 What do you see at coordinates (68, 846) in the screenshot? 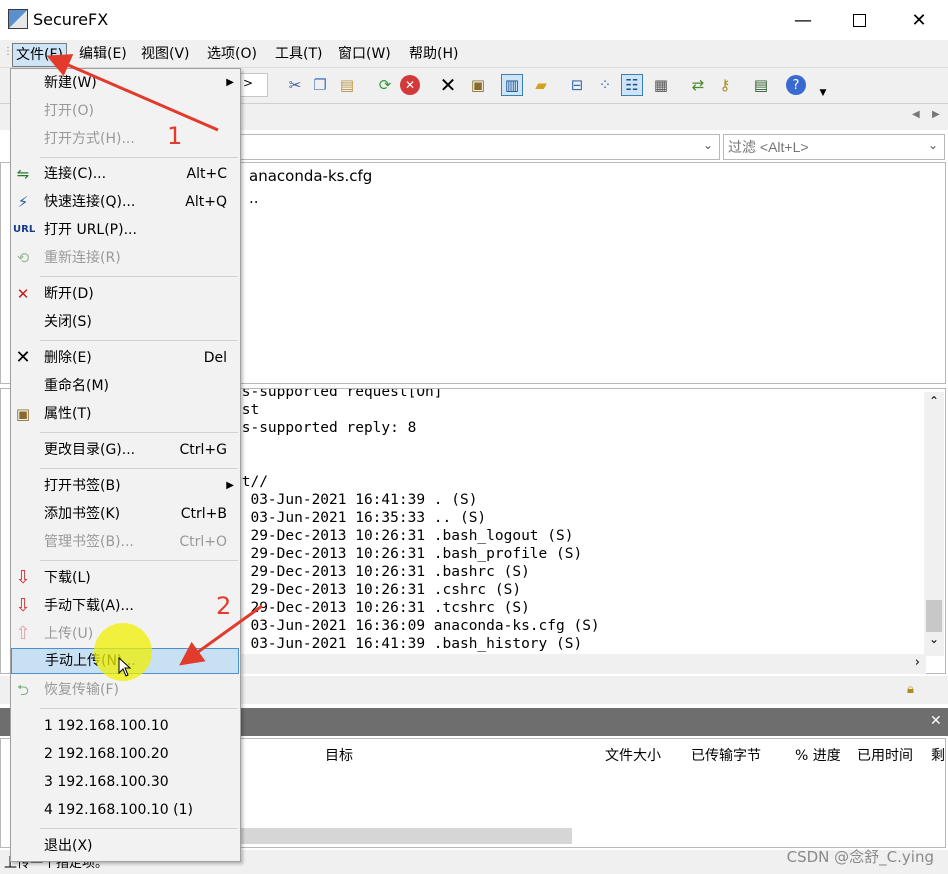
I see `menu-item-label: 退出(X)` at bounding box center [68, 846].